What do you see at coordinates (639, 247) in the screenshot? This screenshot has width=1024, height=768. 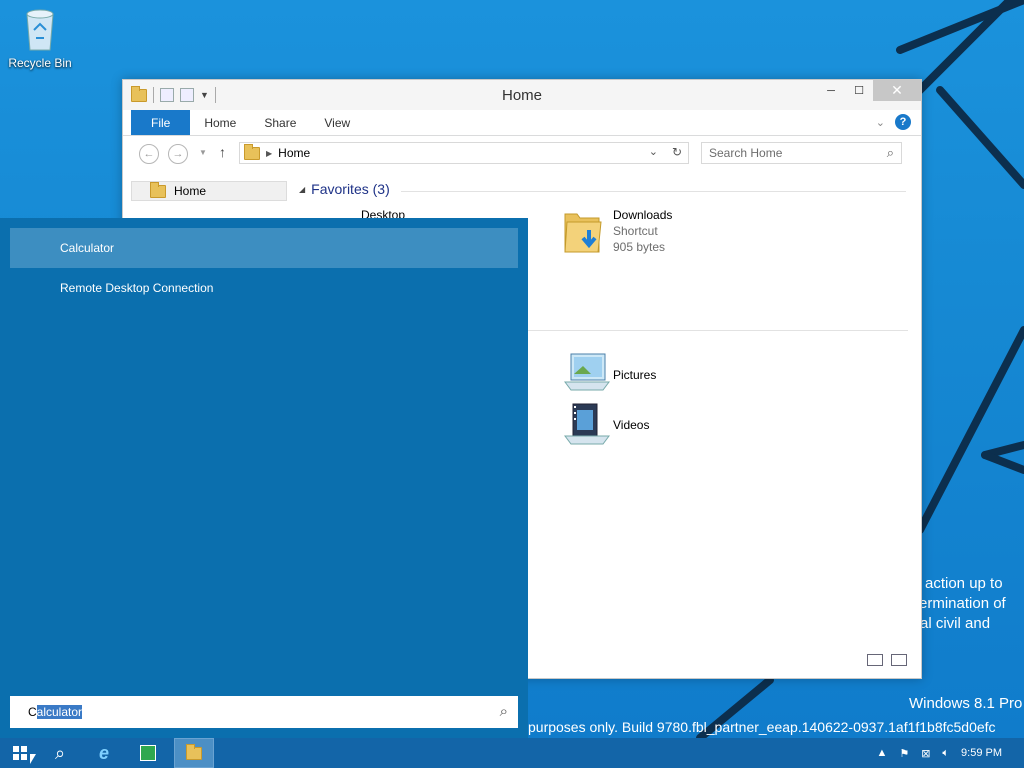 I see `item-size: 905 bytes` at bounding box center [639, 247].